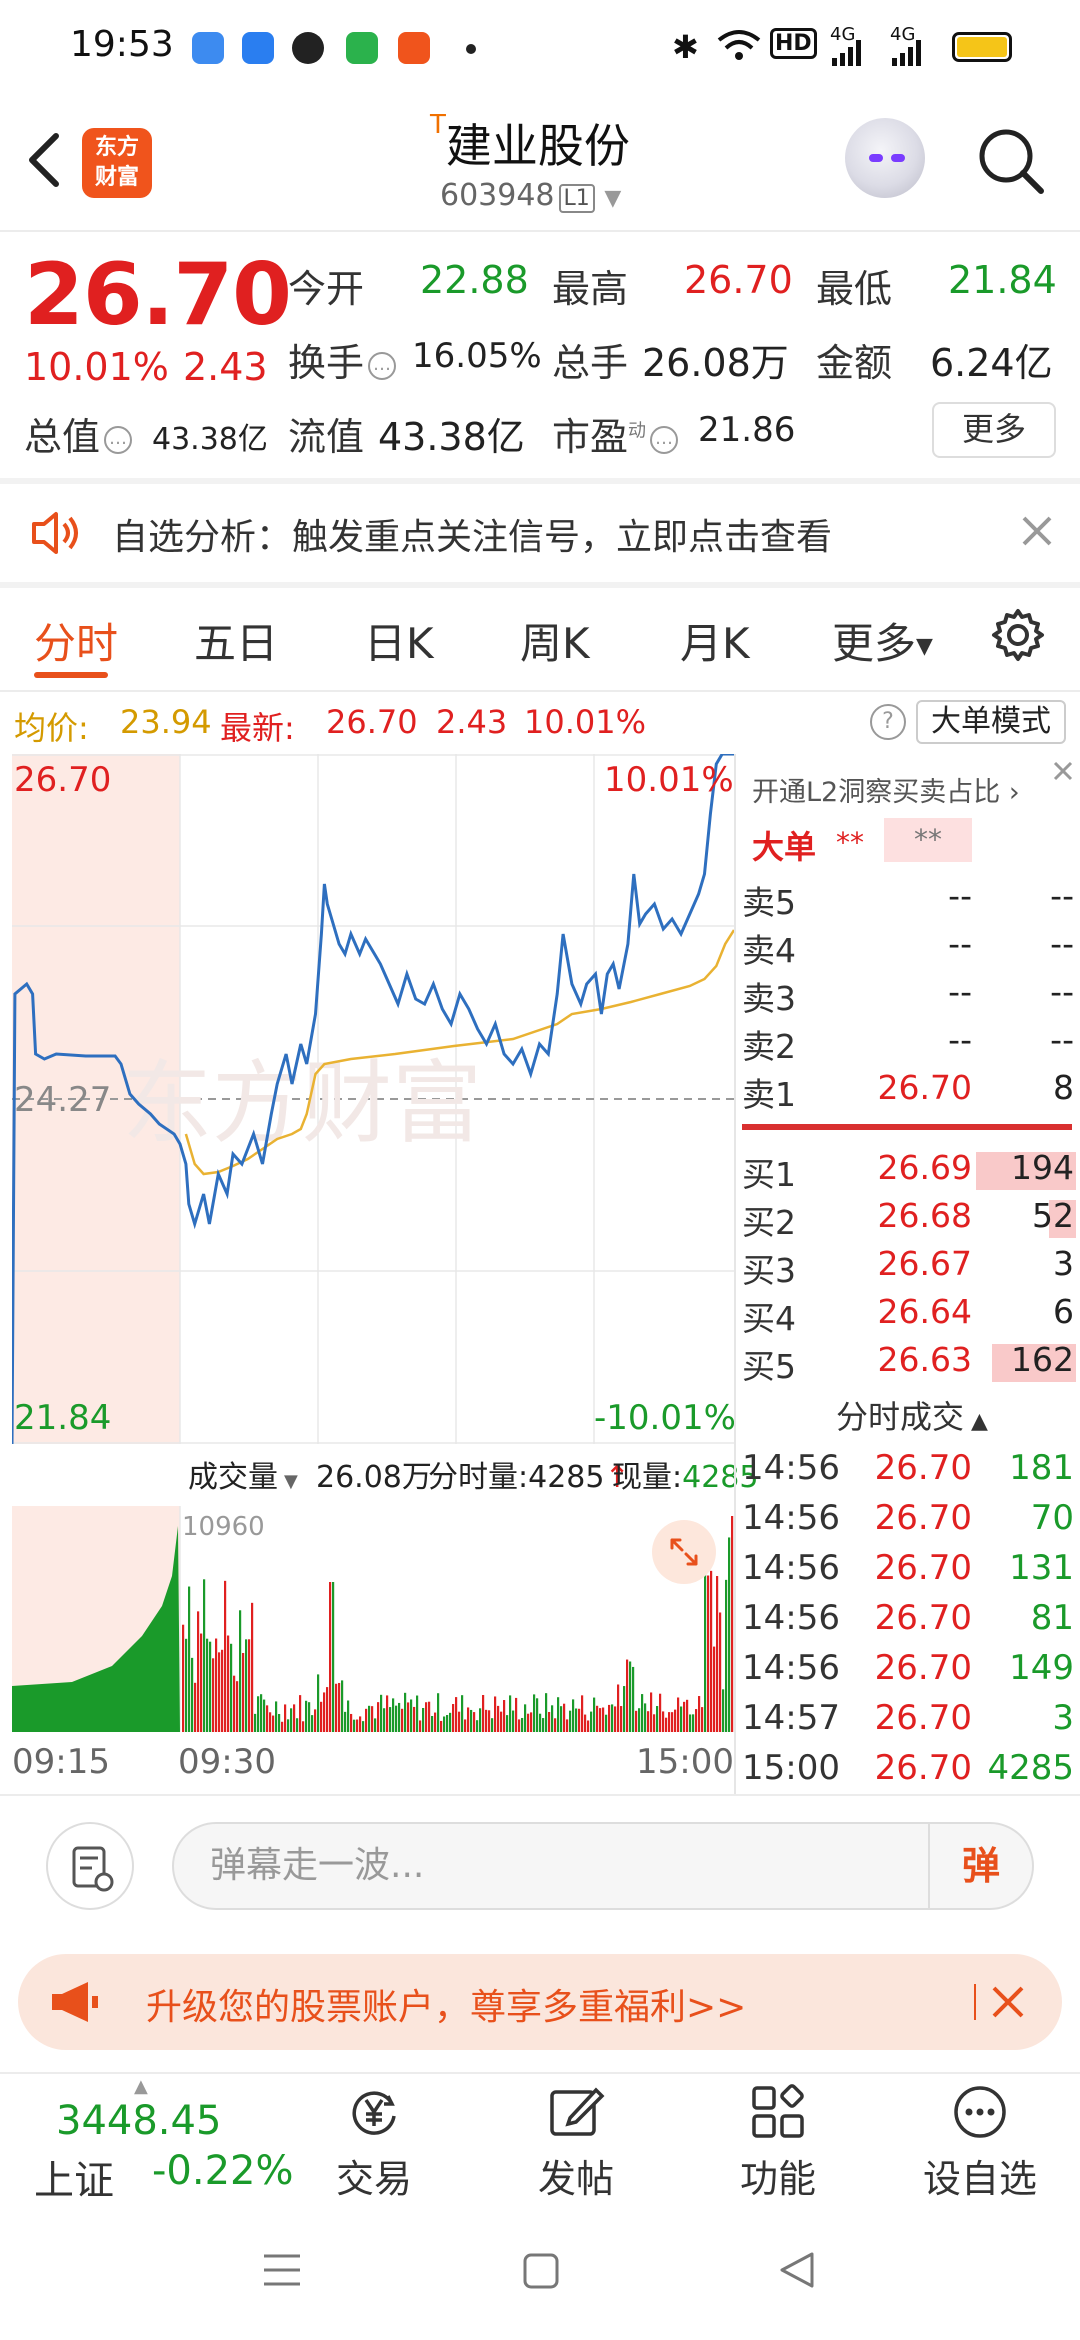 The image size is (1080, 2340). I want to click on promo-text: 升级您的股票账户，尊享多重福利>>, so click(446, 2004).